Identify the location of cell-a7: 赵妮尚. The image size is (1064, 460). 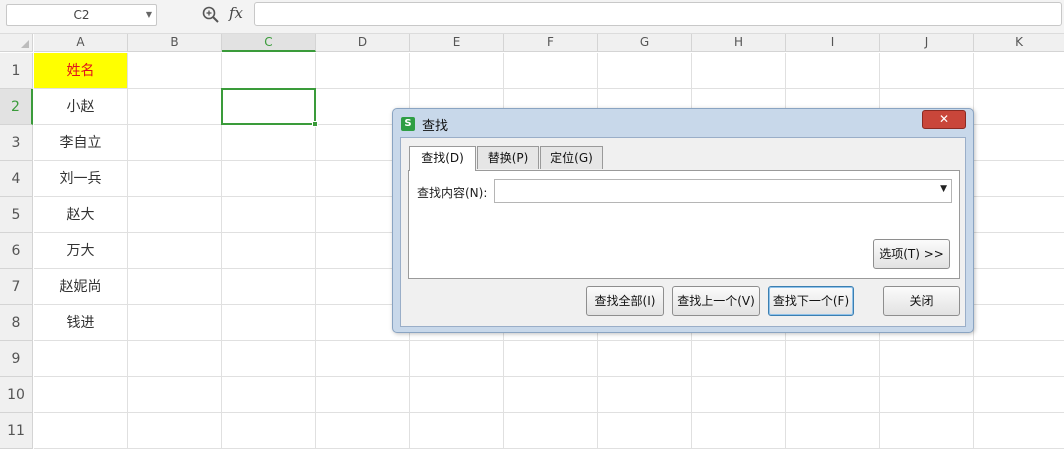
(81, 287).